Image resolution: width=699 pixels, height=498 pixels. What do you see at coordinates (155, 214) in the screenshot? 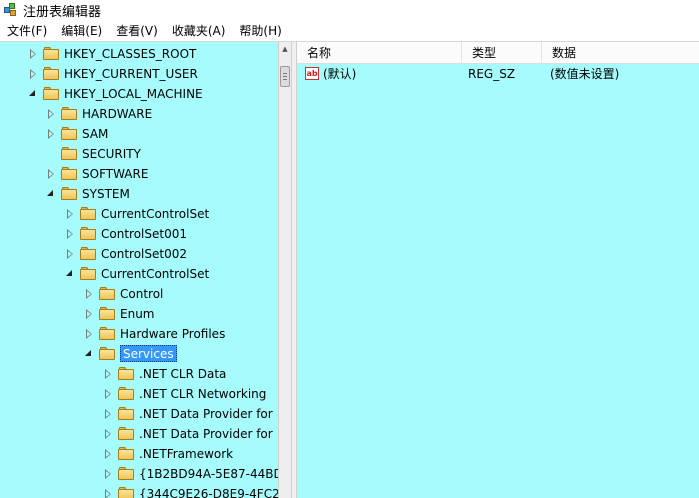
I see `tree-node-label: CurrentControlSet` at bounding box center [155, 214].